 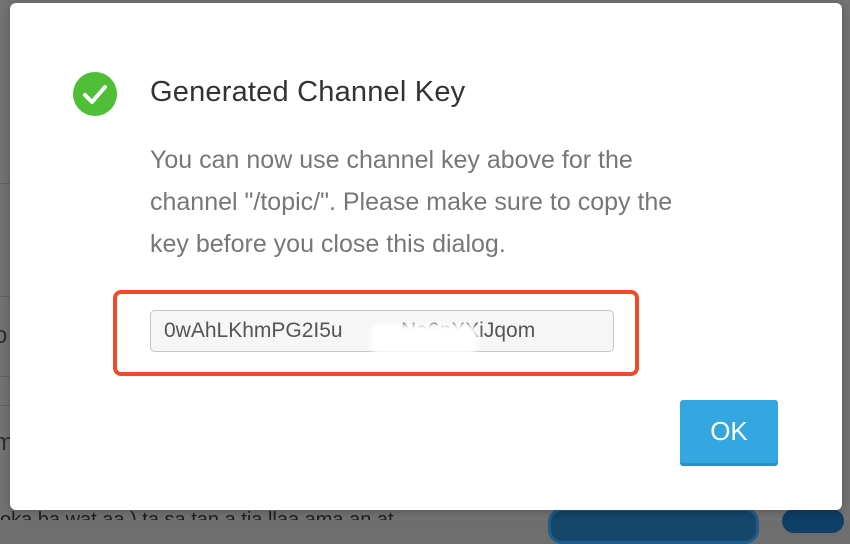 I want to click on background-toggle, so click(x=813, y=521).